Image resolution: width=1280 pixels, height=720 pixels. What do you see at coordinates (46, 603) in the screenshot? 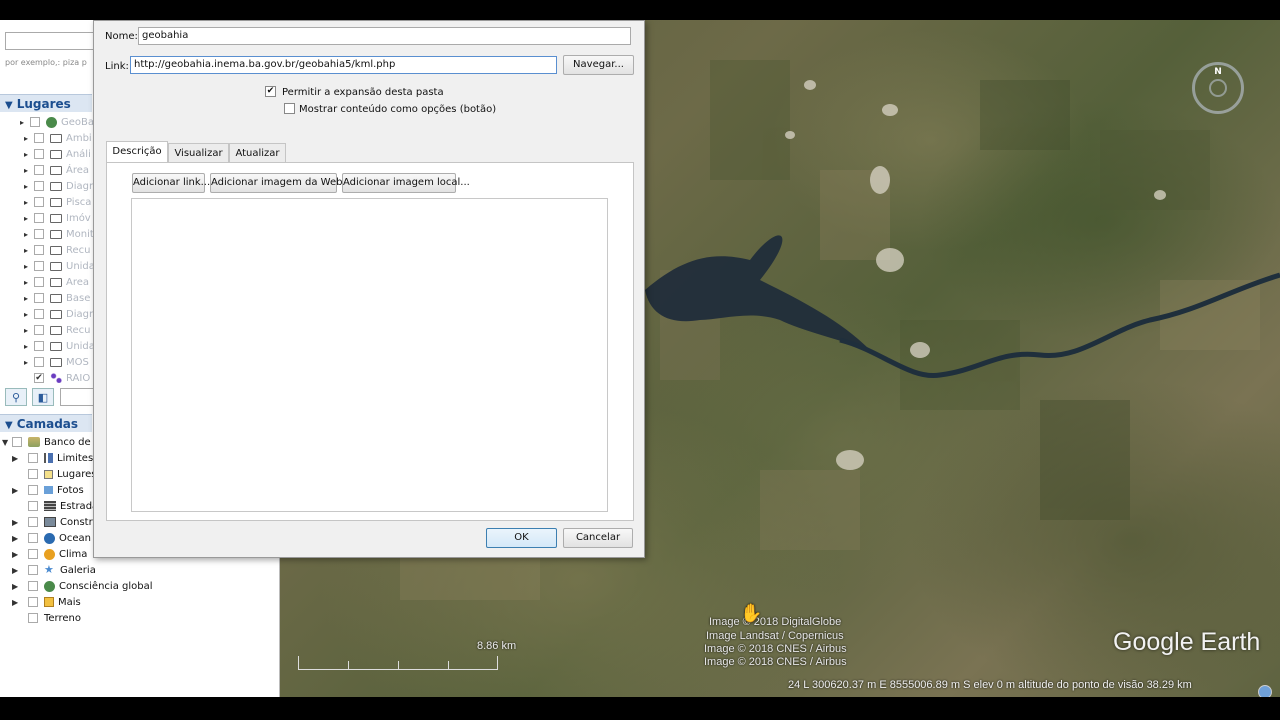
I see `layer-tree-item: ▶ Mais` at bounding box center [46, 603].